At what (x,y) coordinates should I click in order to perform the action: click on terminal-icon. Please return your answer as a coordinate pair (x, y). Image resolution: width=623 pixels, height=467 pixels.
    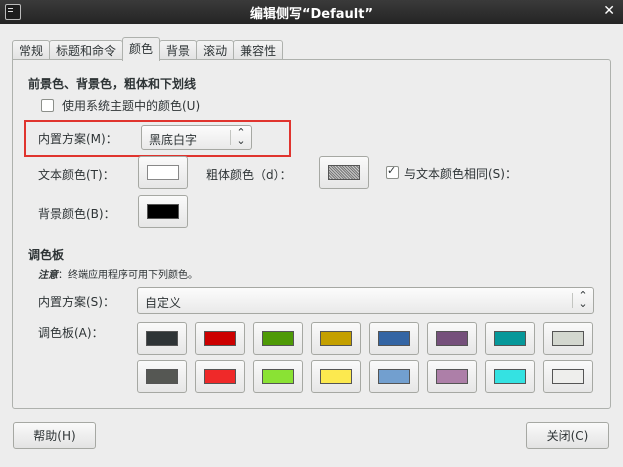
    Looking at the image, I should click on (13, 12).